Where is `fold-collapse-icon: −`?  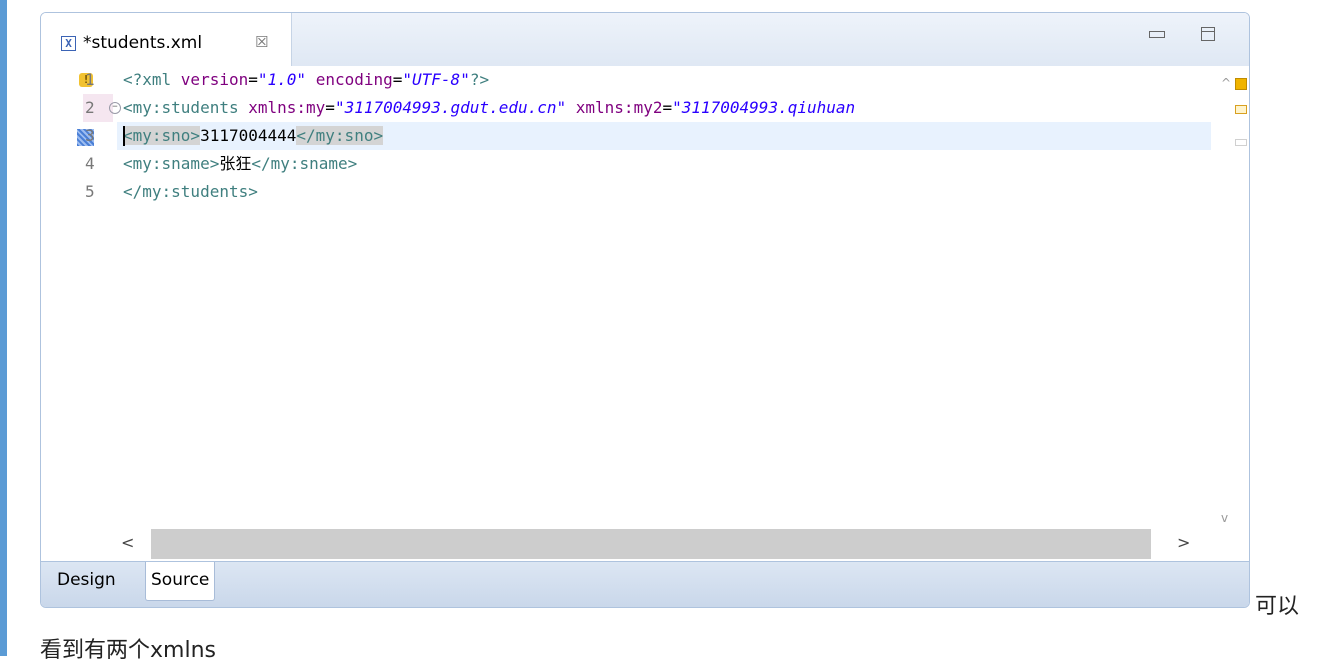 fold-collapse-icon: − is located at coordinates (115, 108).